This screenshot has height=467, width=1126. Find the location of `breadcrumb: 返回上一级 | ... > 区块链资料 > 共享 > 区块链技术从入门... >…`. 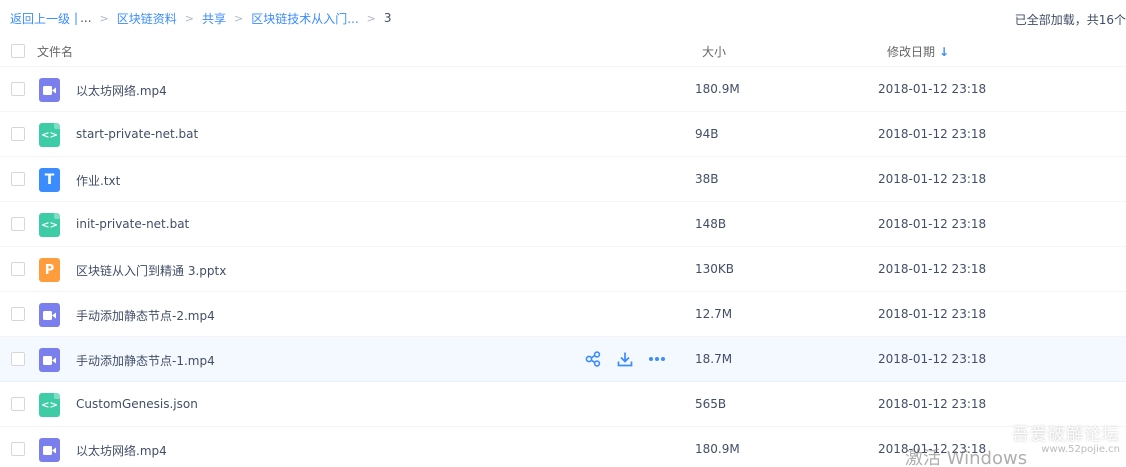

breadcrumb: 返回上一级 | ... > 区块链资料 > 共享 > 区块链技术从入门... >… is located at coordinates (563, 18).